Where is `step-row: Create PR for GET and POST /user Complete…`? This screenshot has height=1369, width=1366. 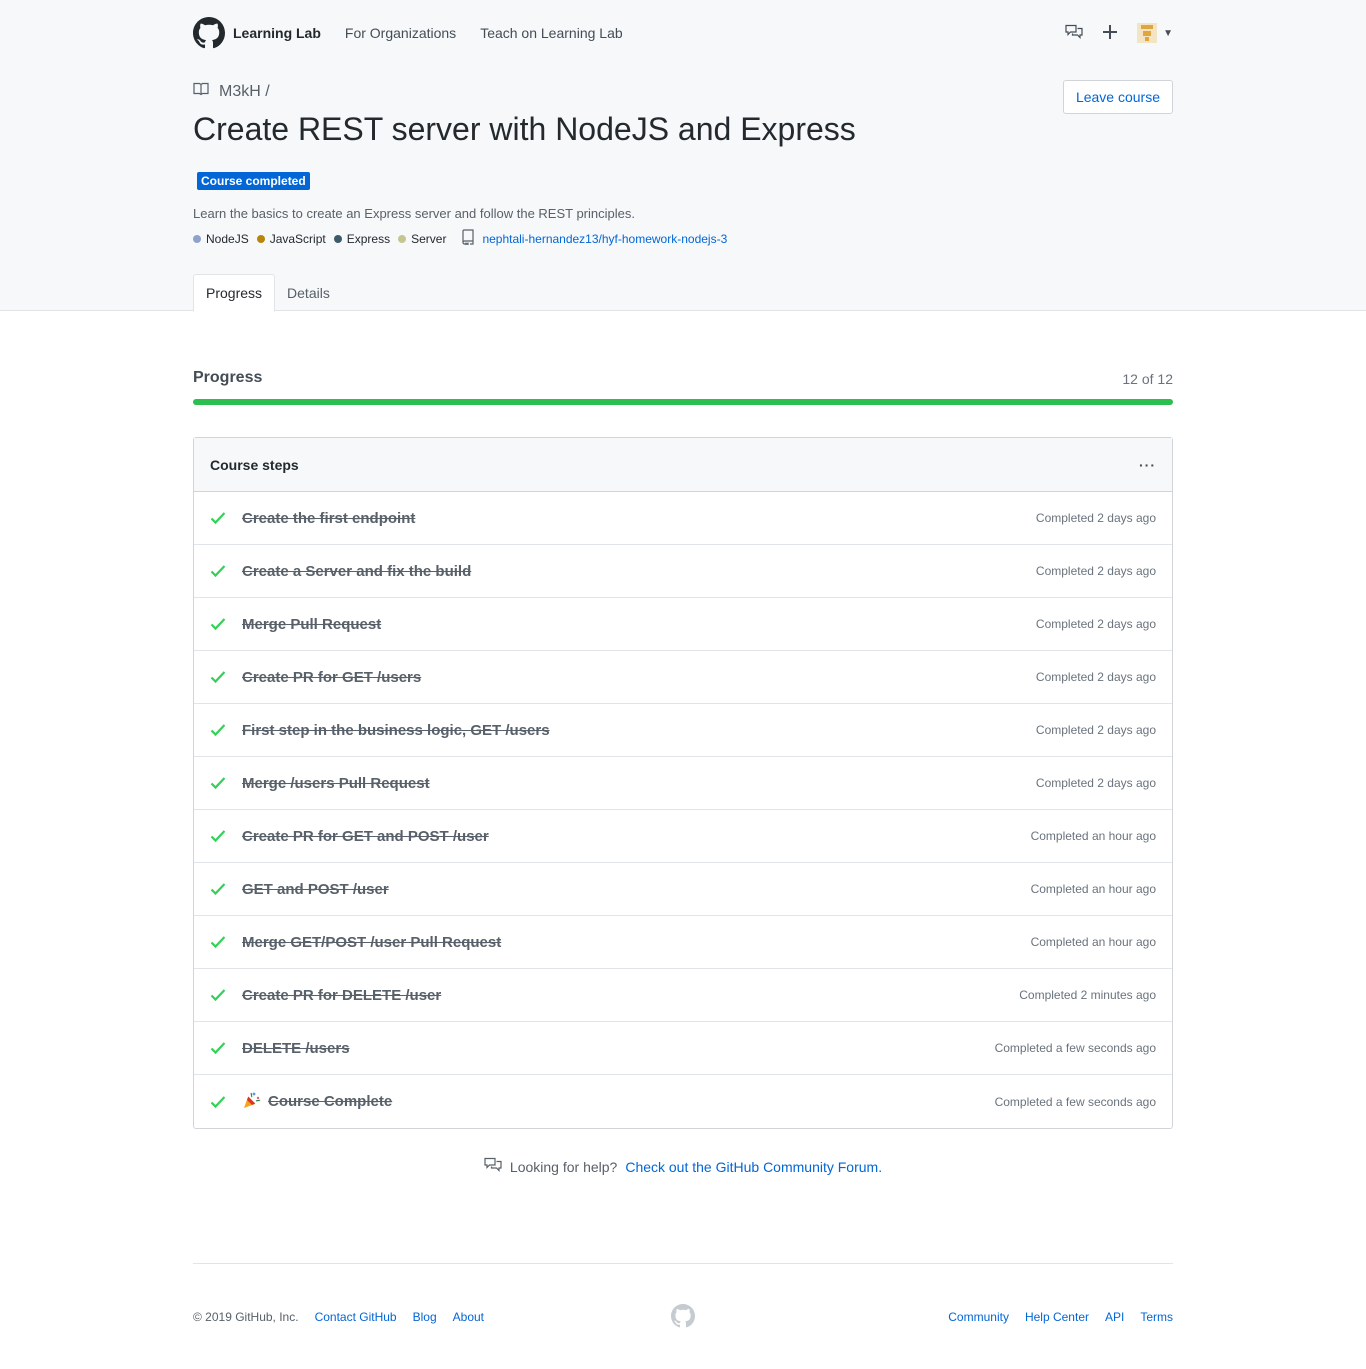 step-row: Create PR for GET and POST /user Complete… is located at coordinates (683, 836).